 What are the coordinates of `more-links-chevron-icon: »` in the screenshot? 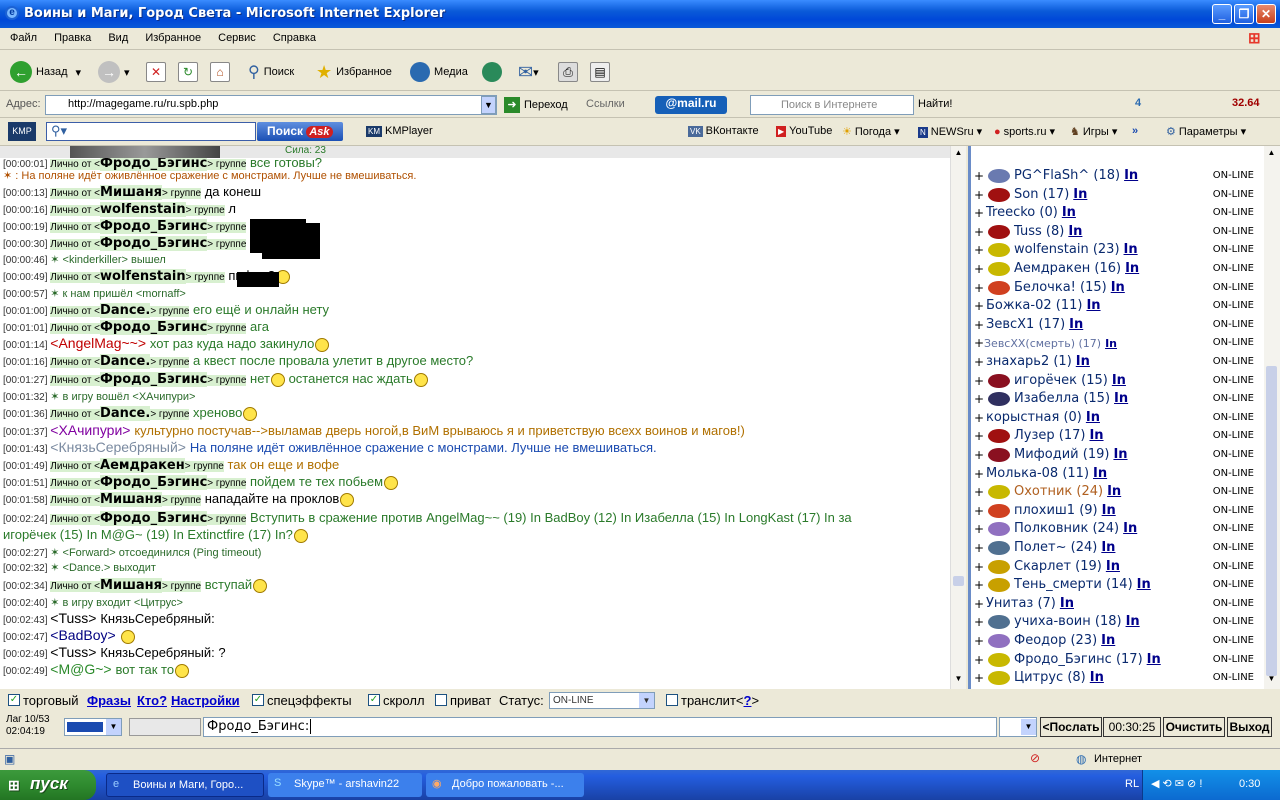 It's located at (1135, 131).